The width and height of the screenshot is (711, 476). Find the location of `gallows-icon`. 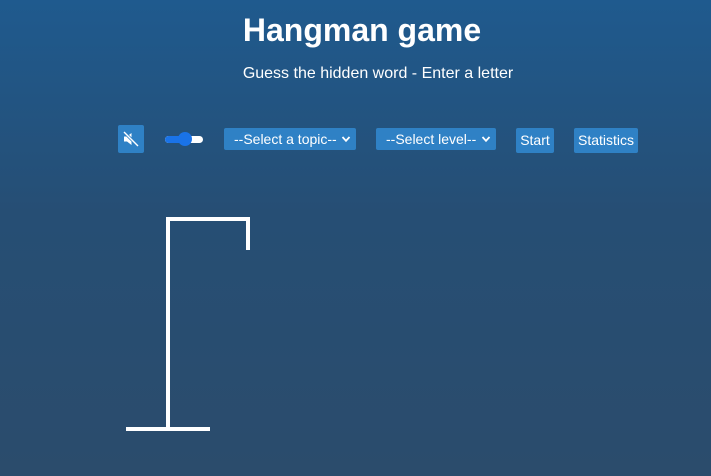

gallows-icon is located at coordinates (188, 324).